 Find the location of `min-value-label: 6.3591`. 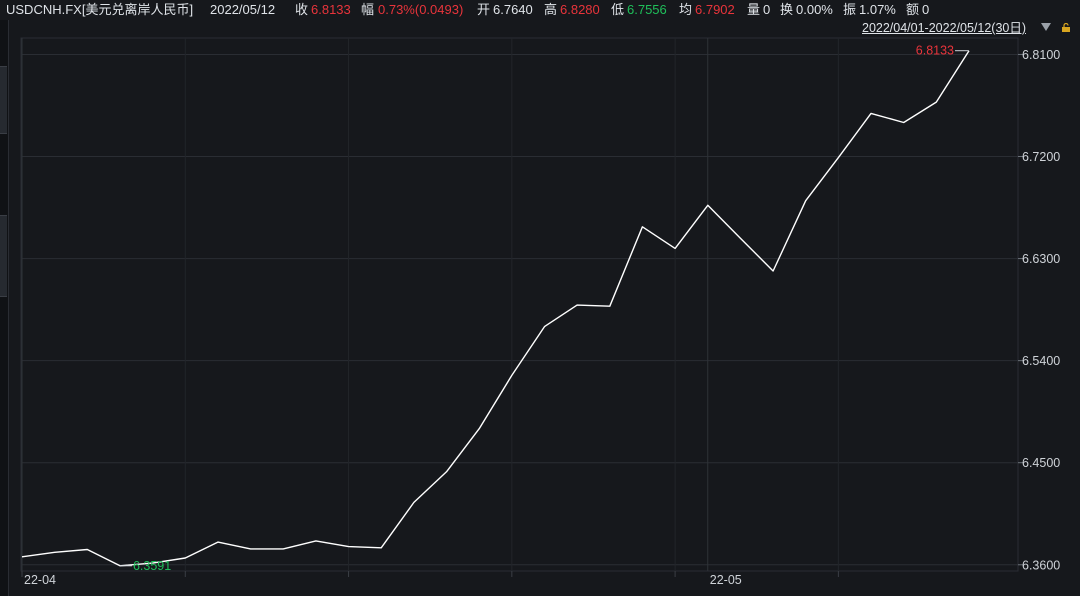

min-value-label: 6.3591 is located at coordinates (152, 566).